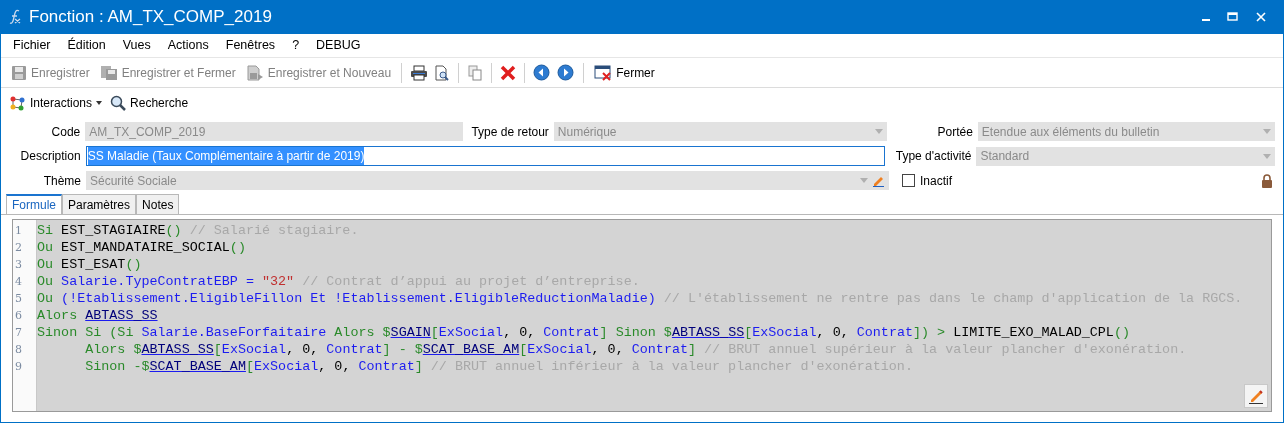  I want to click on print-preview-icon, so click(442, 72).